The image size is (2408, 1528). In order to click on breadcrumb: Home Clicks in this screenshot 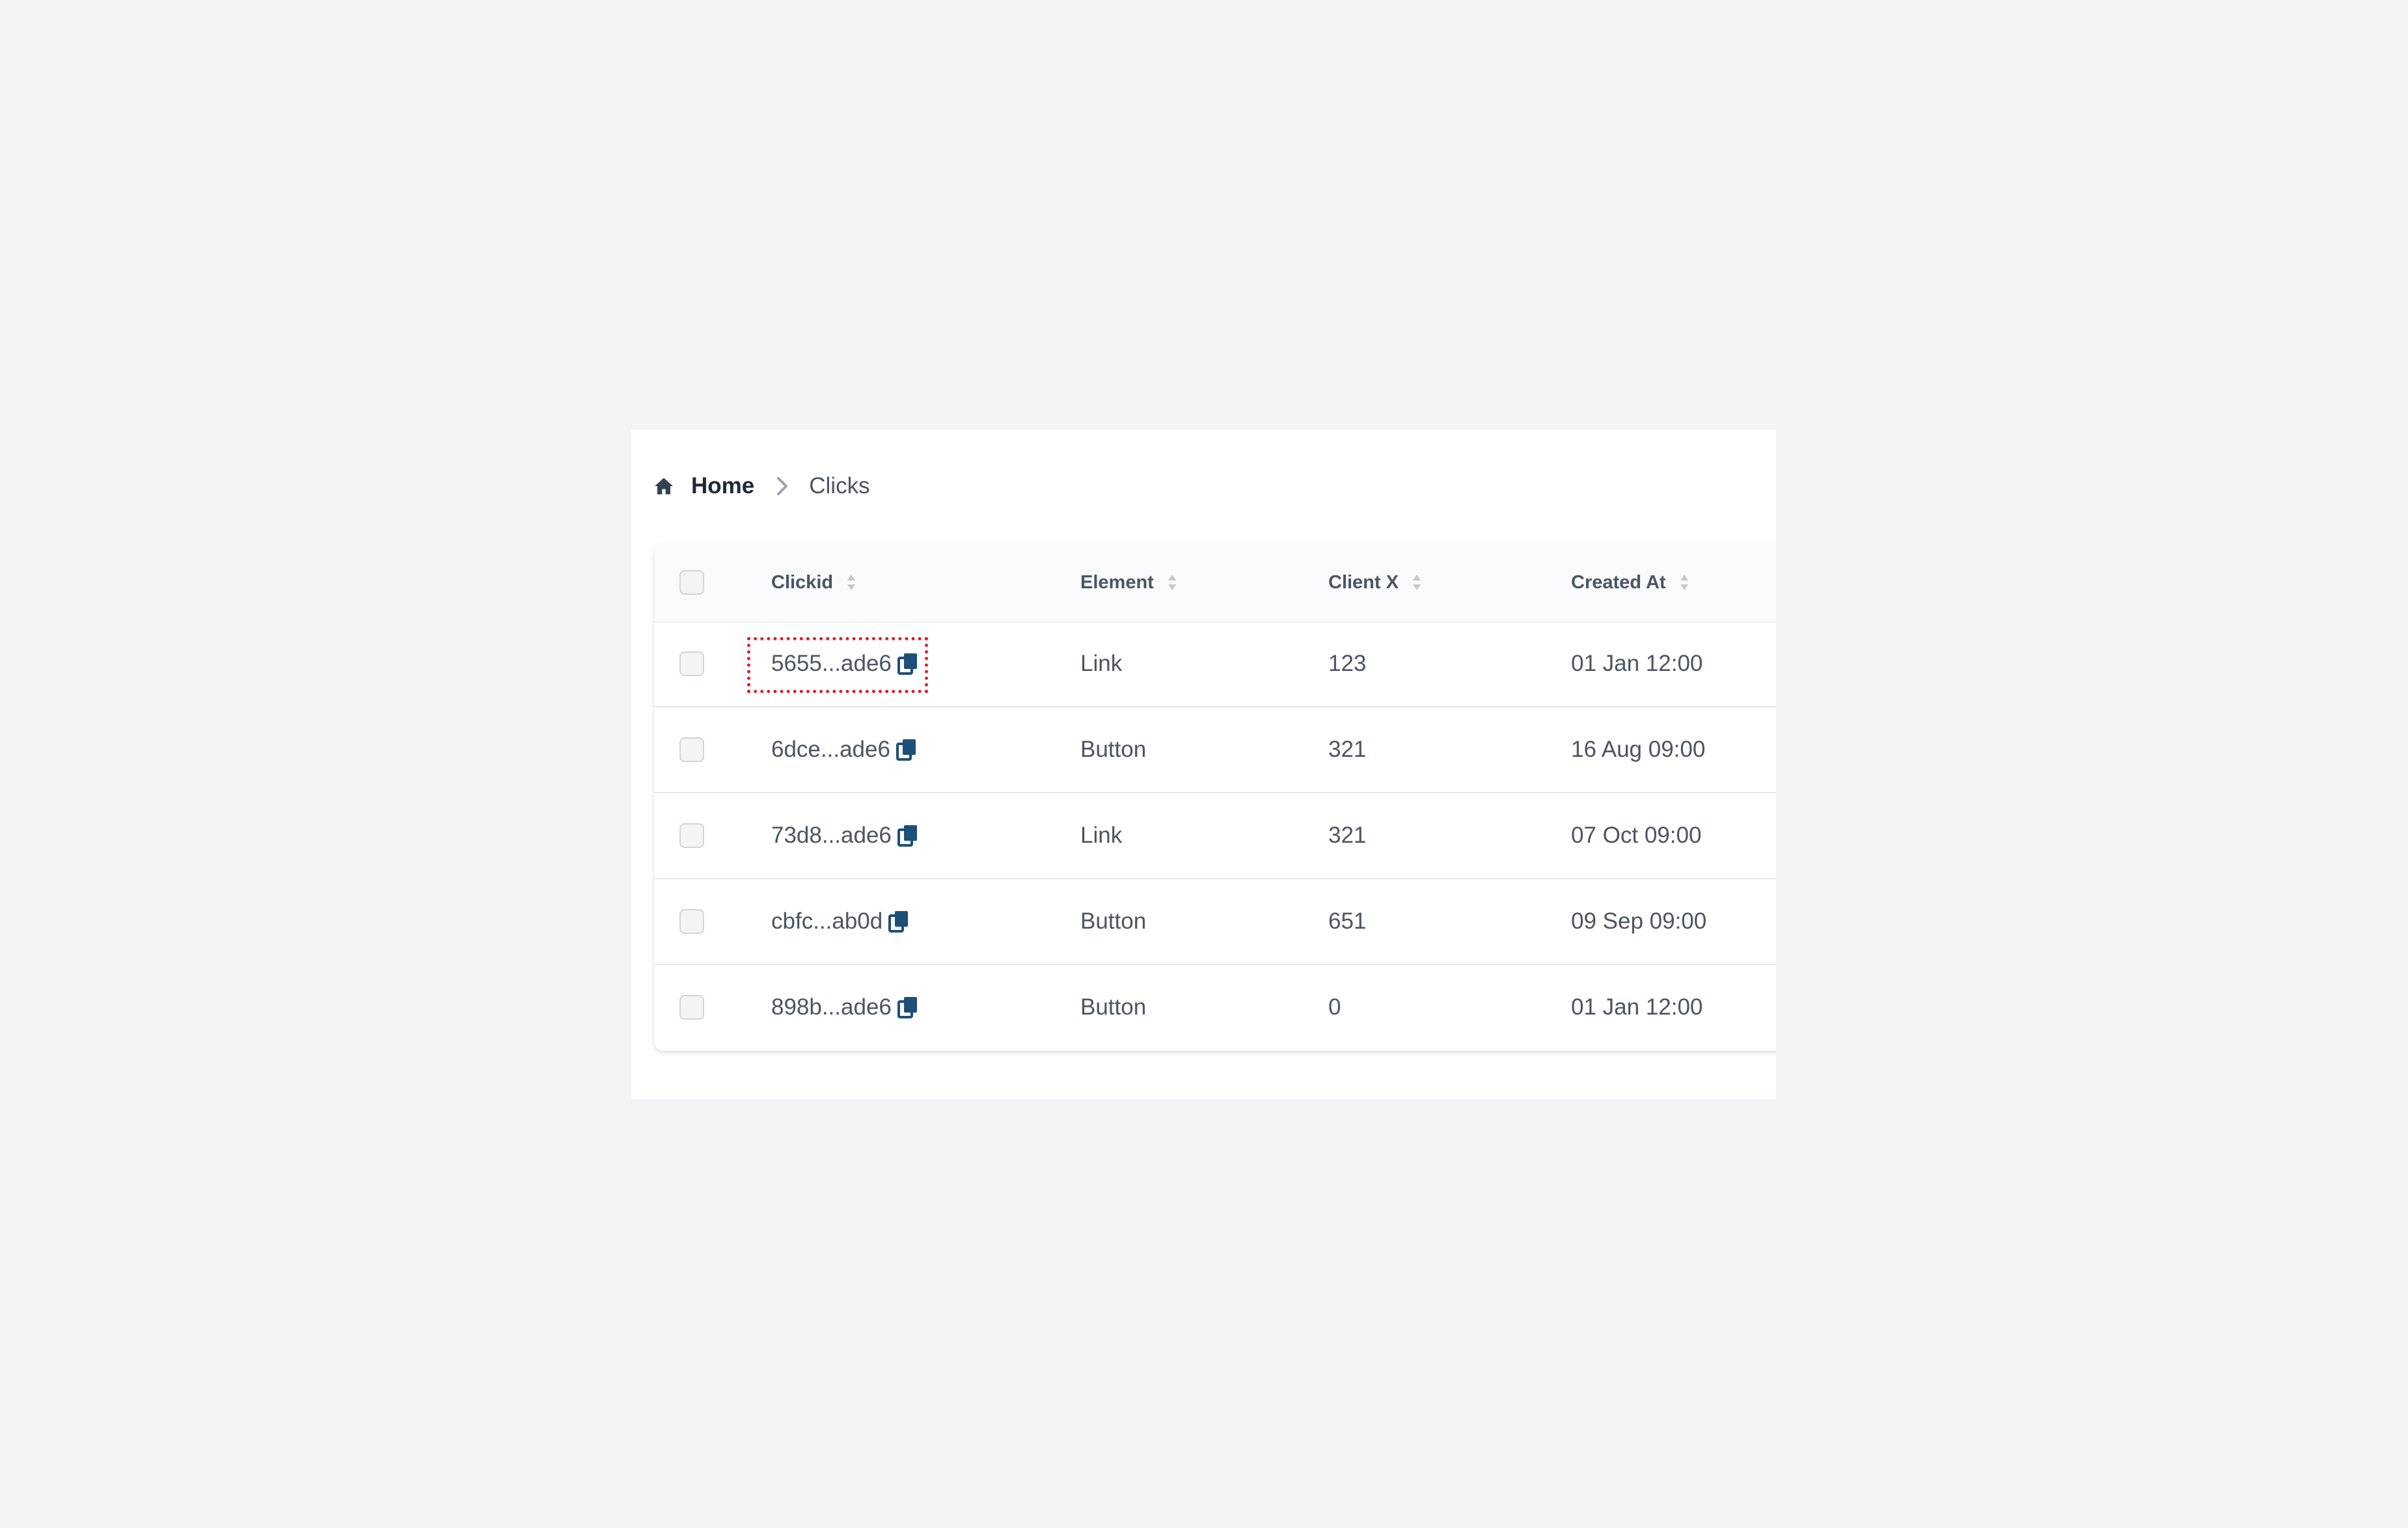, I will do `click(761, 486)`.